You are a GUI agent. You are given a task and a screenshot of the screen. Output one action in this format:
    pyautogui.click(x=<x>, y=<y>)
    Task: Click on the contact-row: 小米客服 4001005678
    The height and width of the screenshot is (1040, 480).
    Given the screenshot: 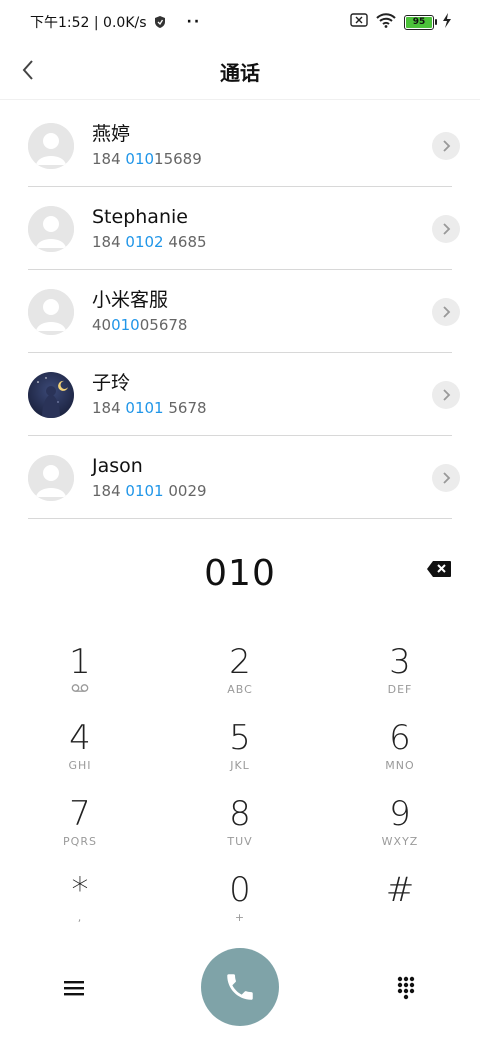 What is the action you would take?
    pyautogui.click(x=240, y=311)
    